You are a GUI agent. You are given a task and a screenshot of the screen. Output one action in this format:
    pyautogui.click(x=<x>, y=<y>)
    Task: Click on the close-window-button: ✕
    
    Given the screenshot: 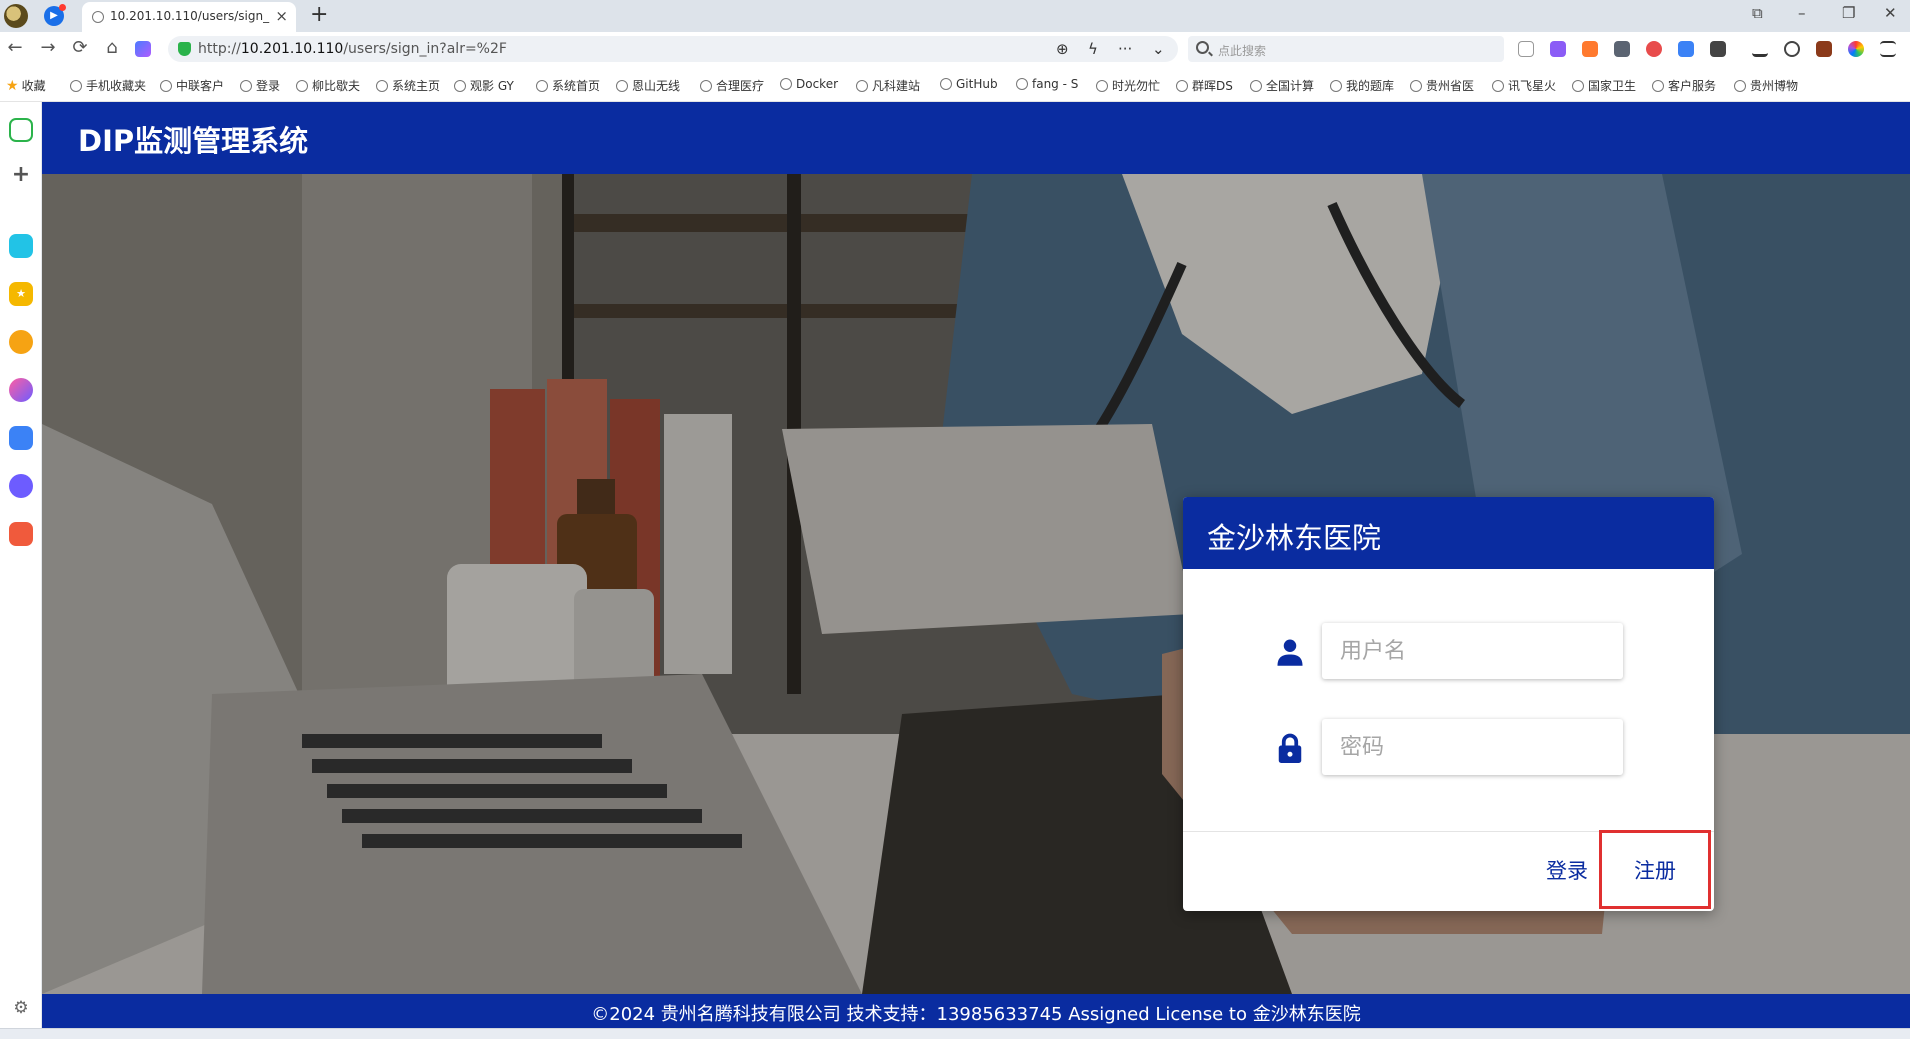 What is the action you would take?
    pyautogui.click(x=1890, y=13)
    